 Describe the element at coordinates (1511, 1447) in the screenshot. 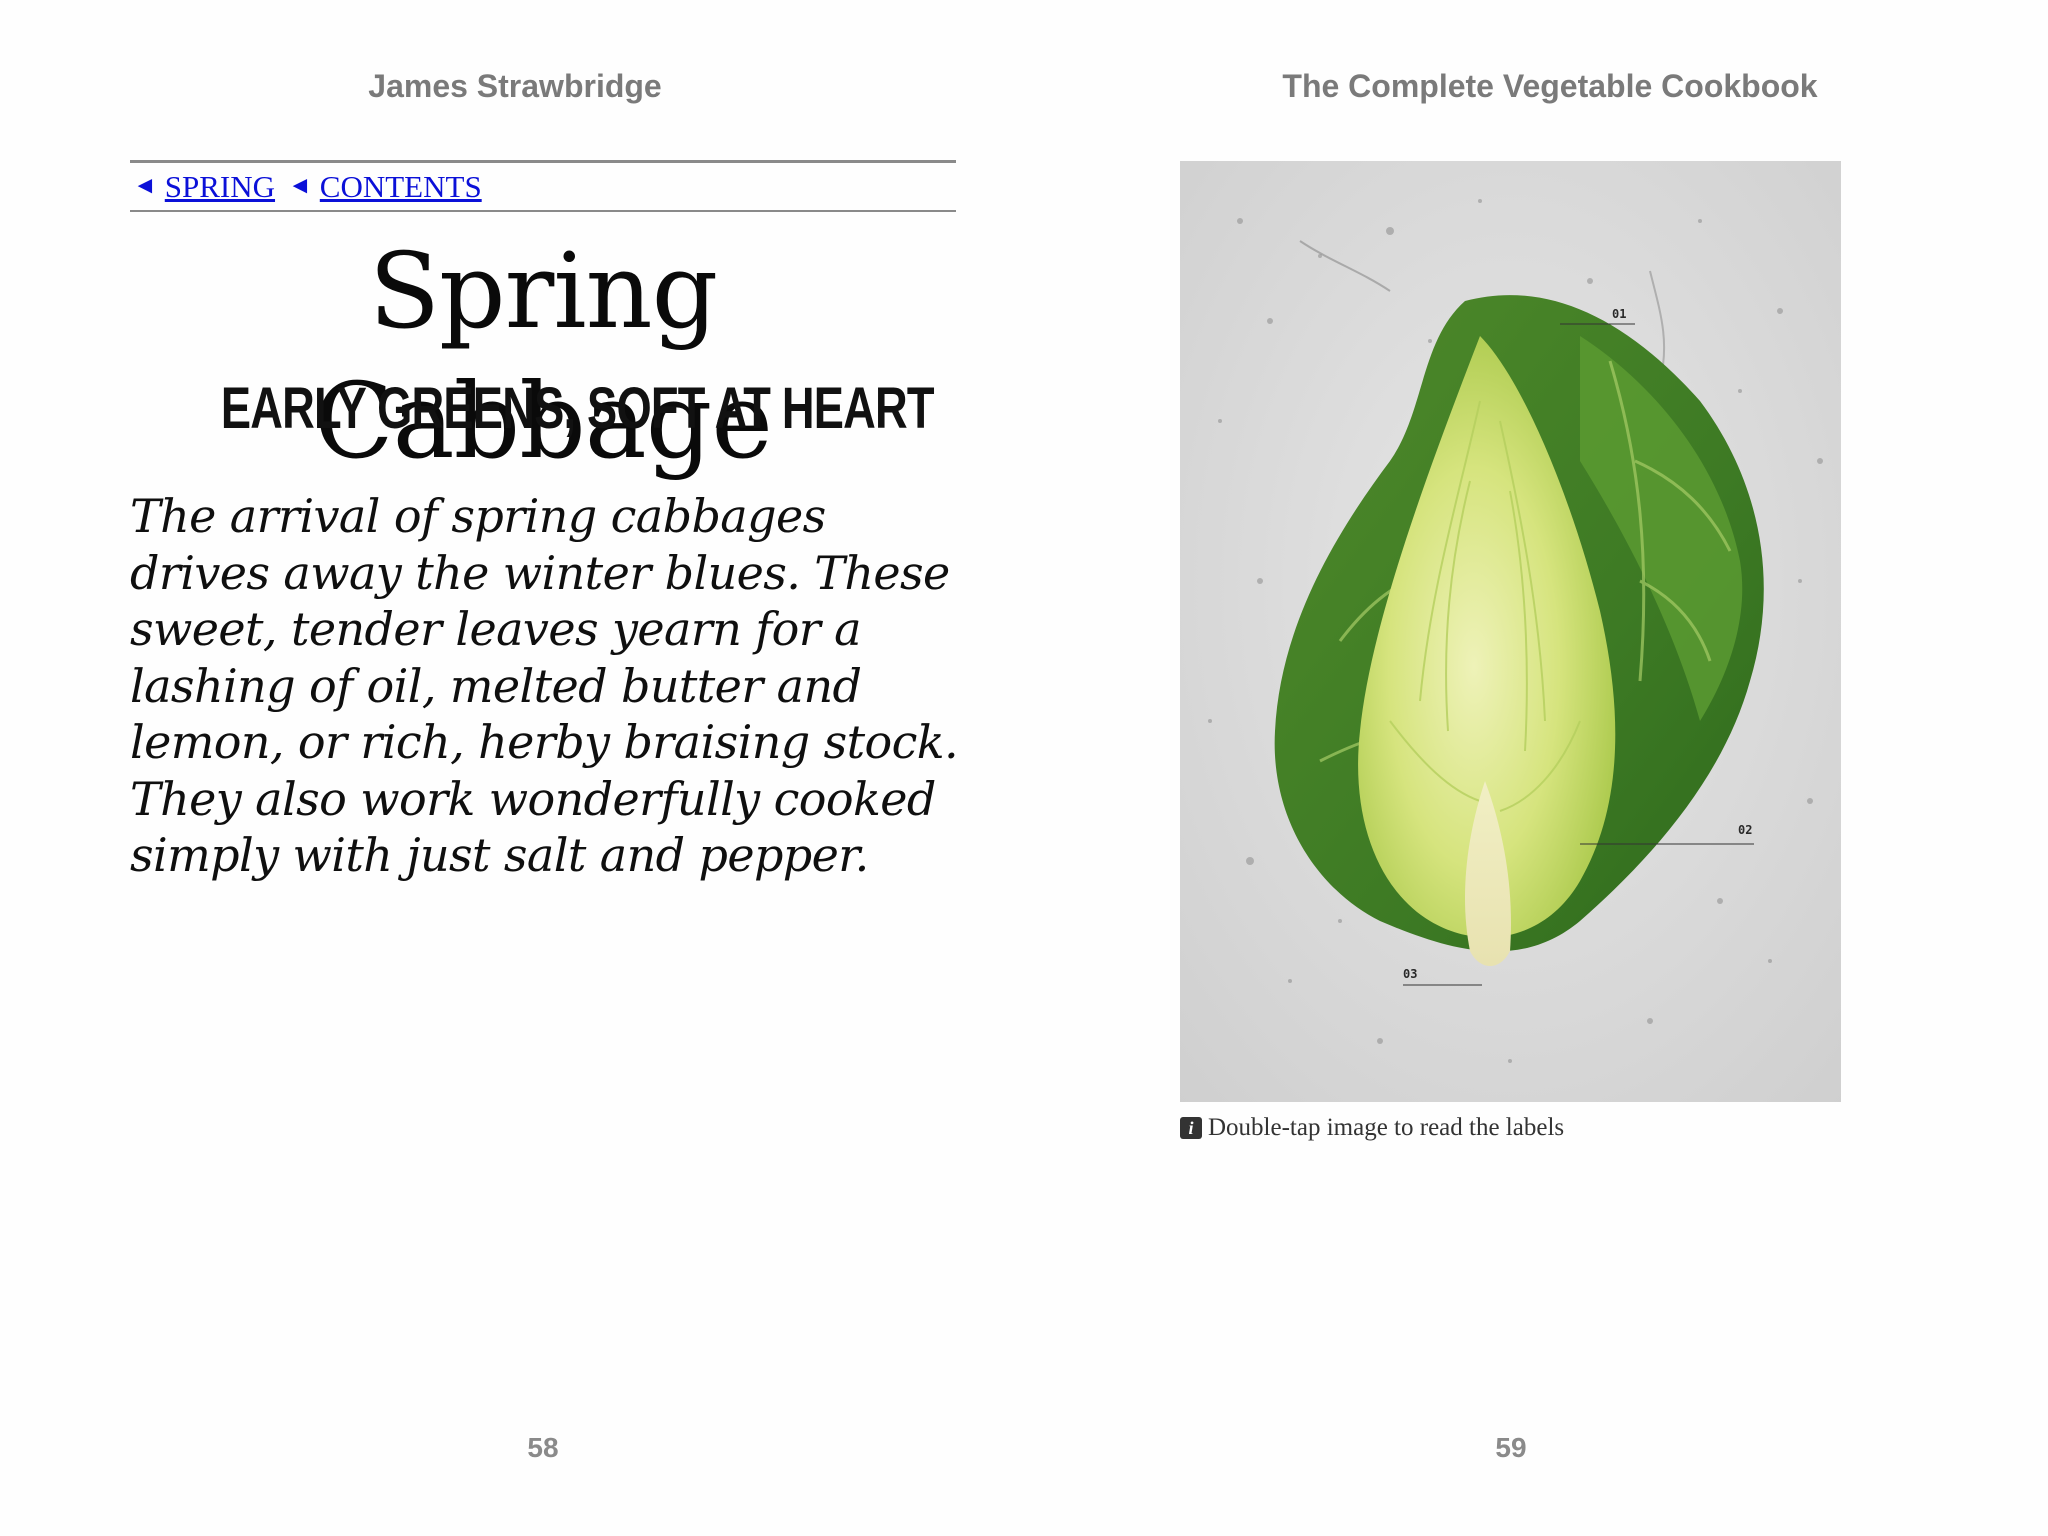

I see `page-number-right: 59` at that location.